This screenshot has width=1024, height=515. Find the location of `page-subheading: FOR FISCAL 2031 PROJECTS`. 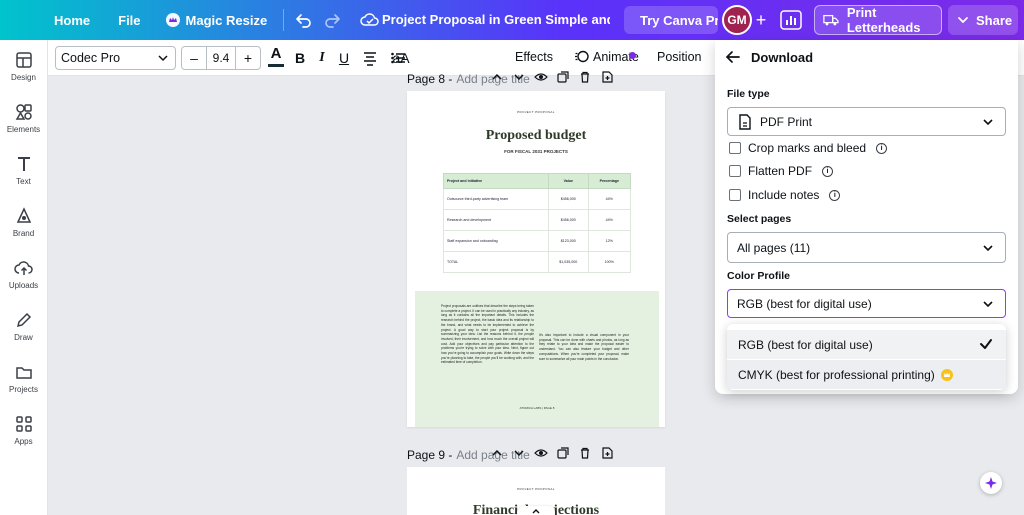

page-subheading: FOR FISCAL 2031 PROJECTS is located at coordinates (536, 151).